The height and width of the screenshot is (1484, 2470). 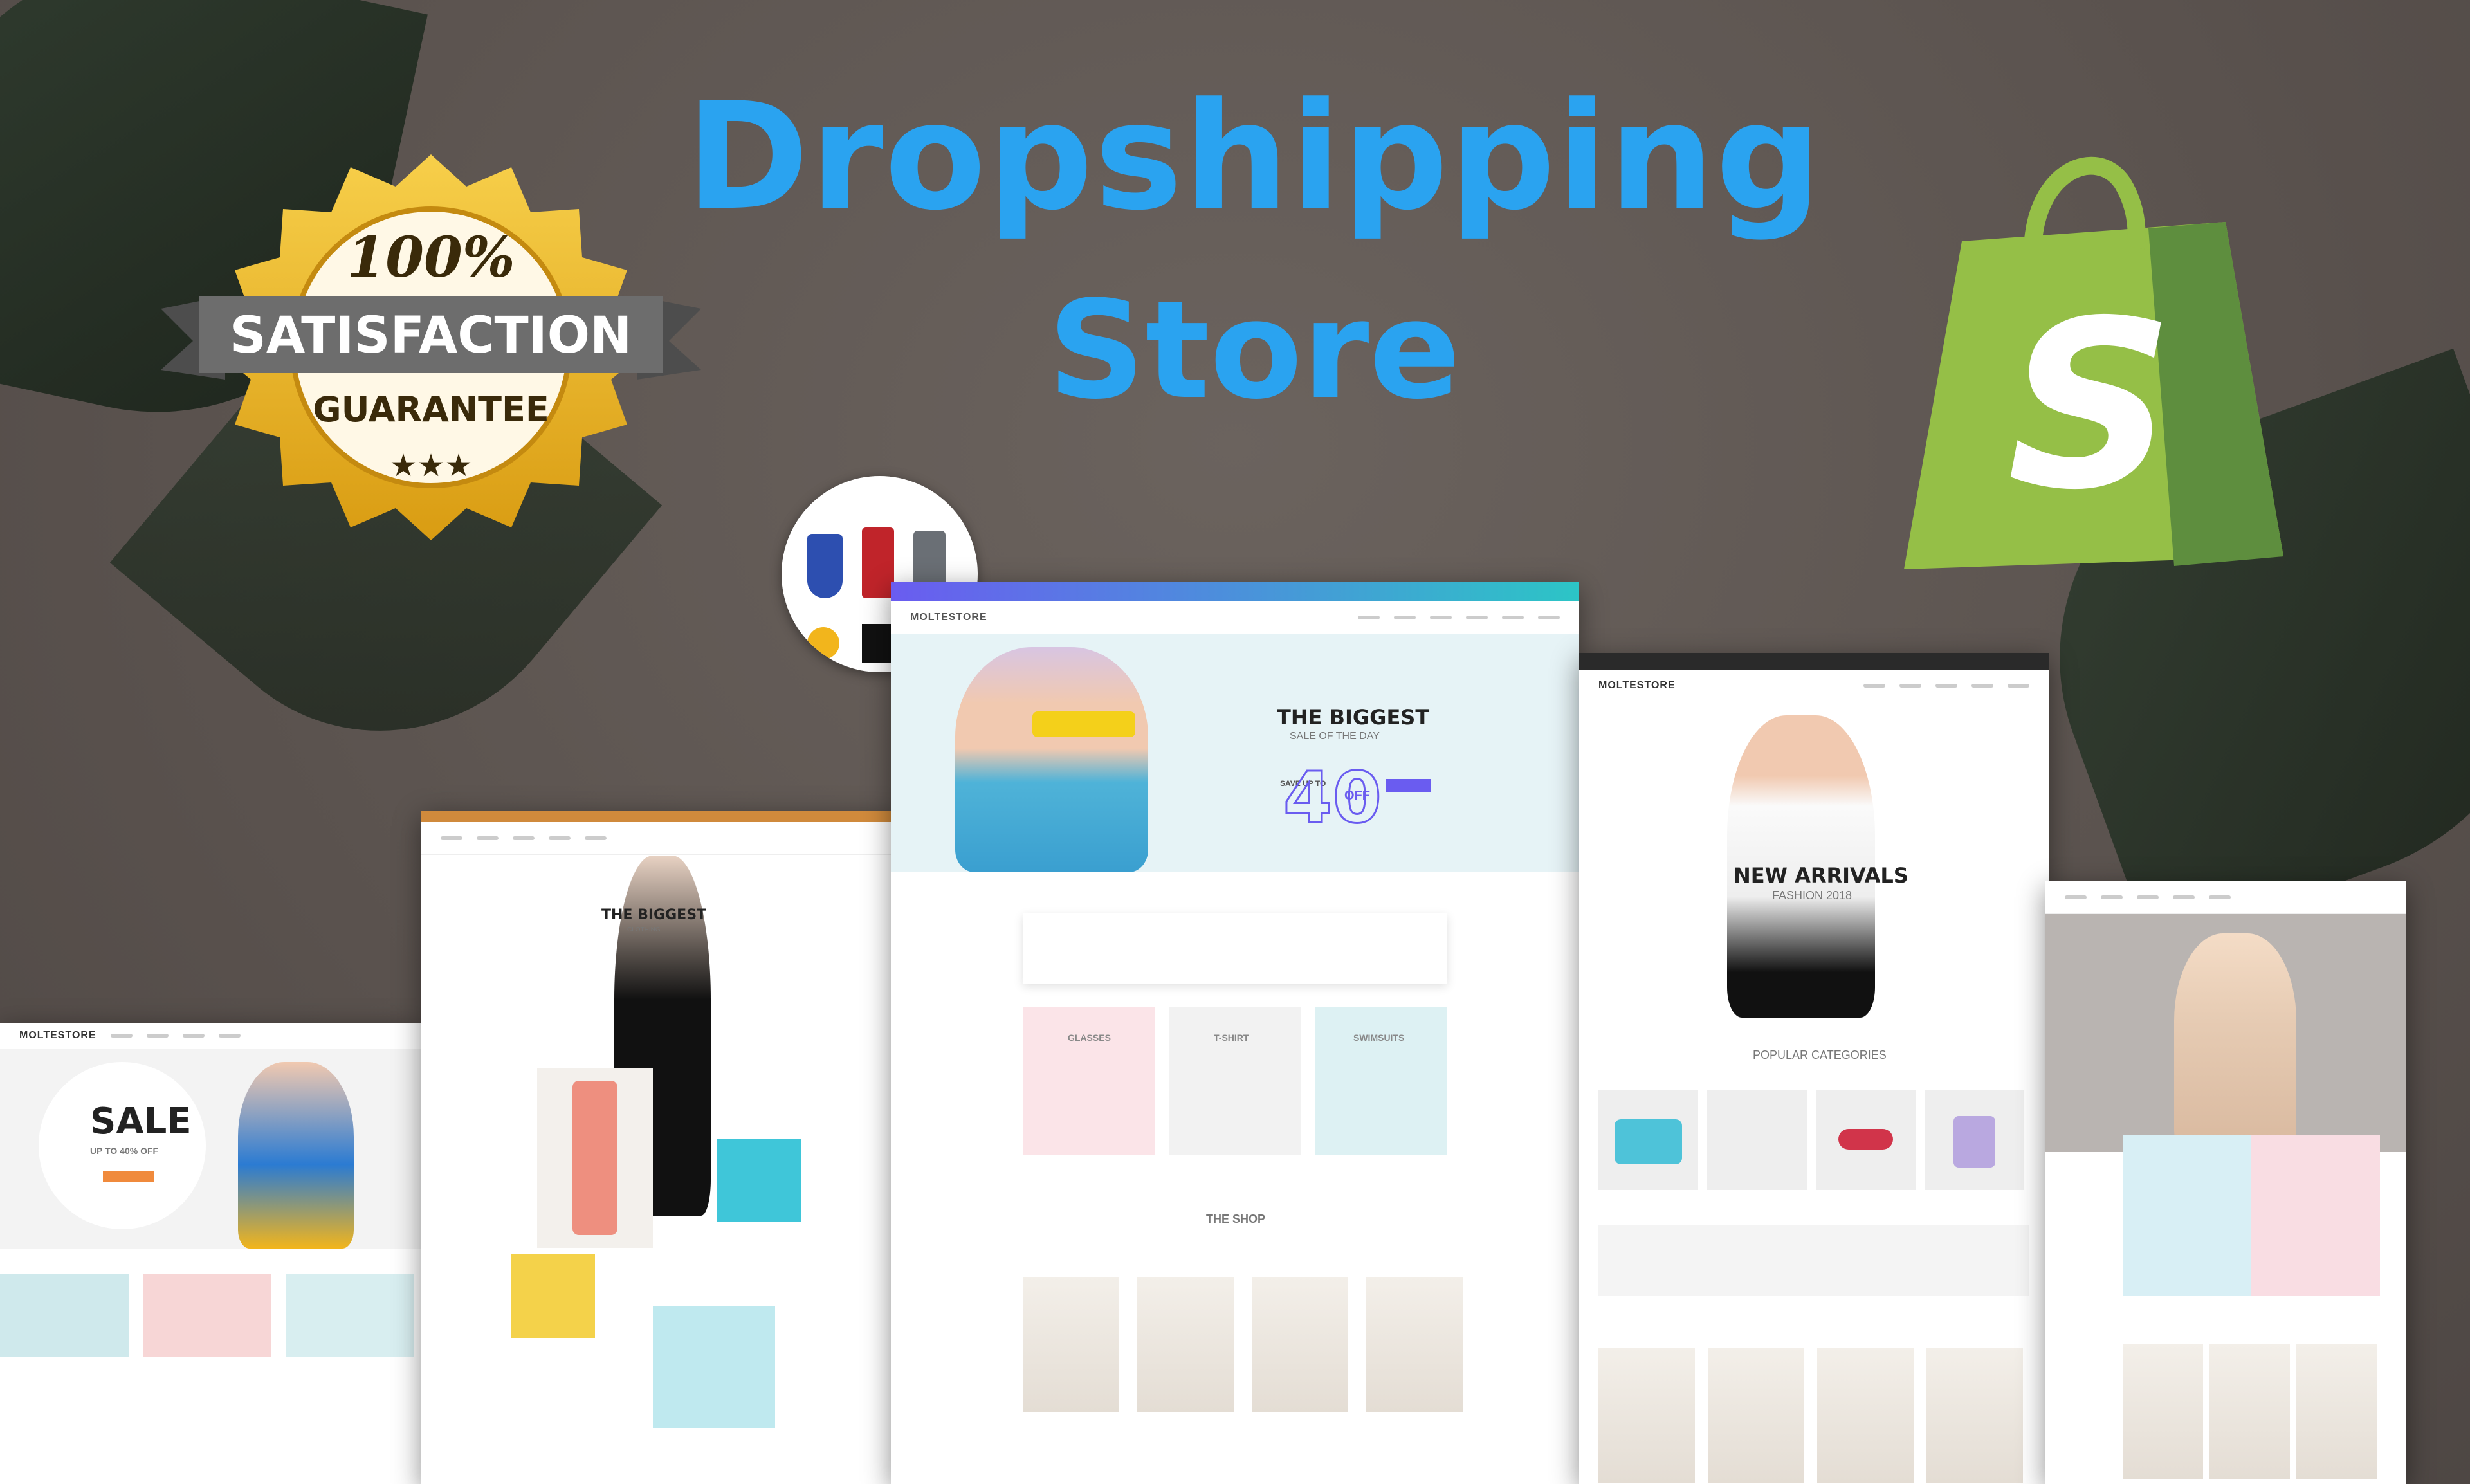 What do you see at coordinates (2225, 1183) in the screenshot?
I see `store-mockup-far-right` at bounding box center [2225, 1183].